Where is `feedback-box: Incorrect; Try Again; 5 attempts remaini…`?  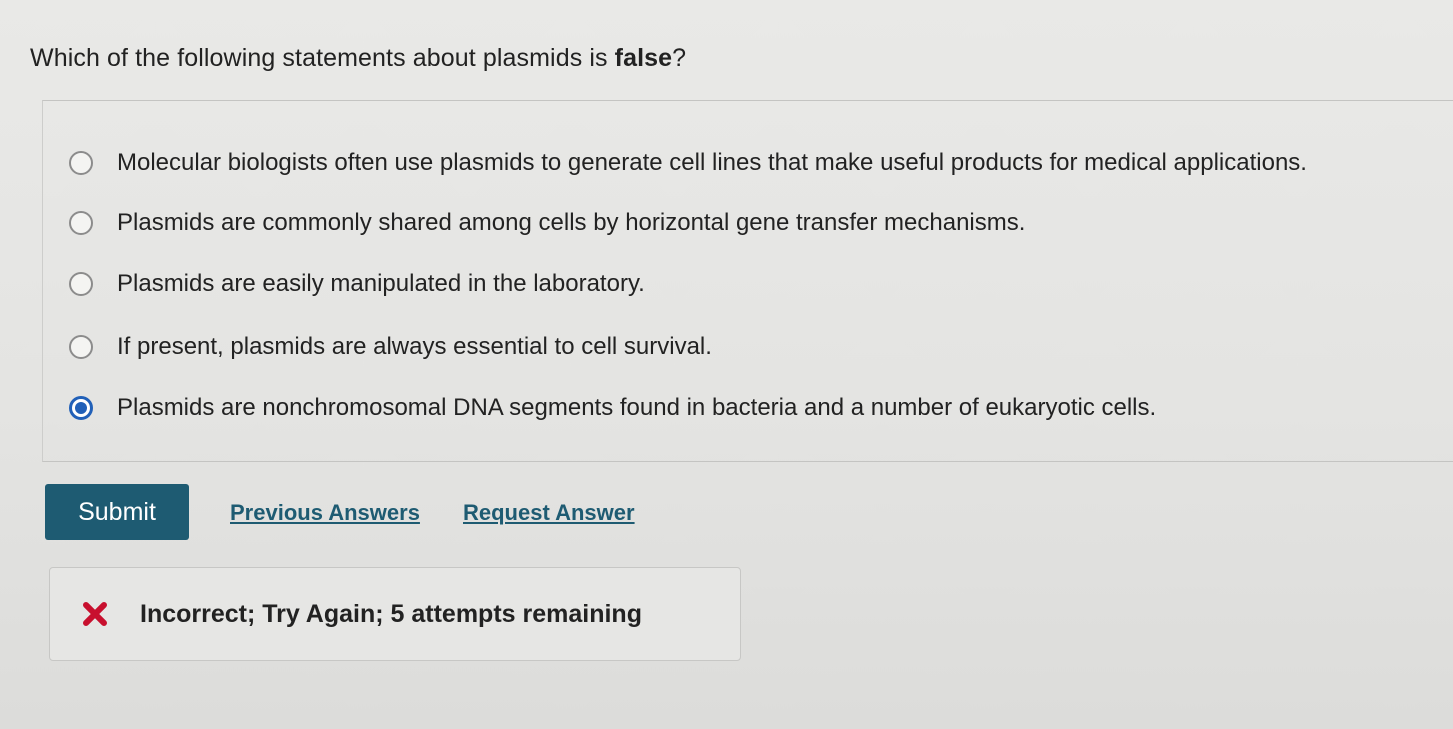
feedback-box: Incorrect; Try Again; 5 attempts remaini… is located at coordinates (395, 614).